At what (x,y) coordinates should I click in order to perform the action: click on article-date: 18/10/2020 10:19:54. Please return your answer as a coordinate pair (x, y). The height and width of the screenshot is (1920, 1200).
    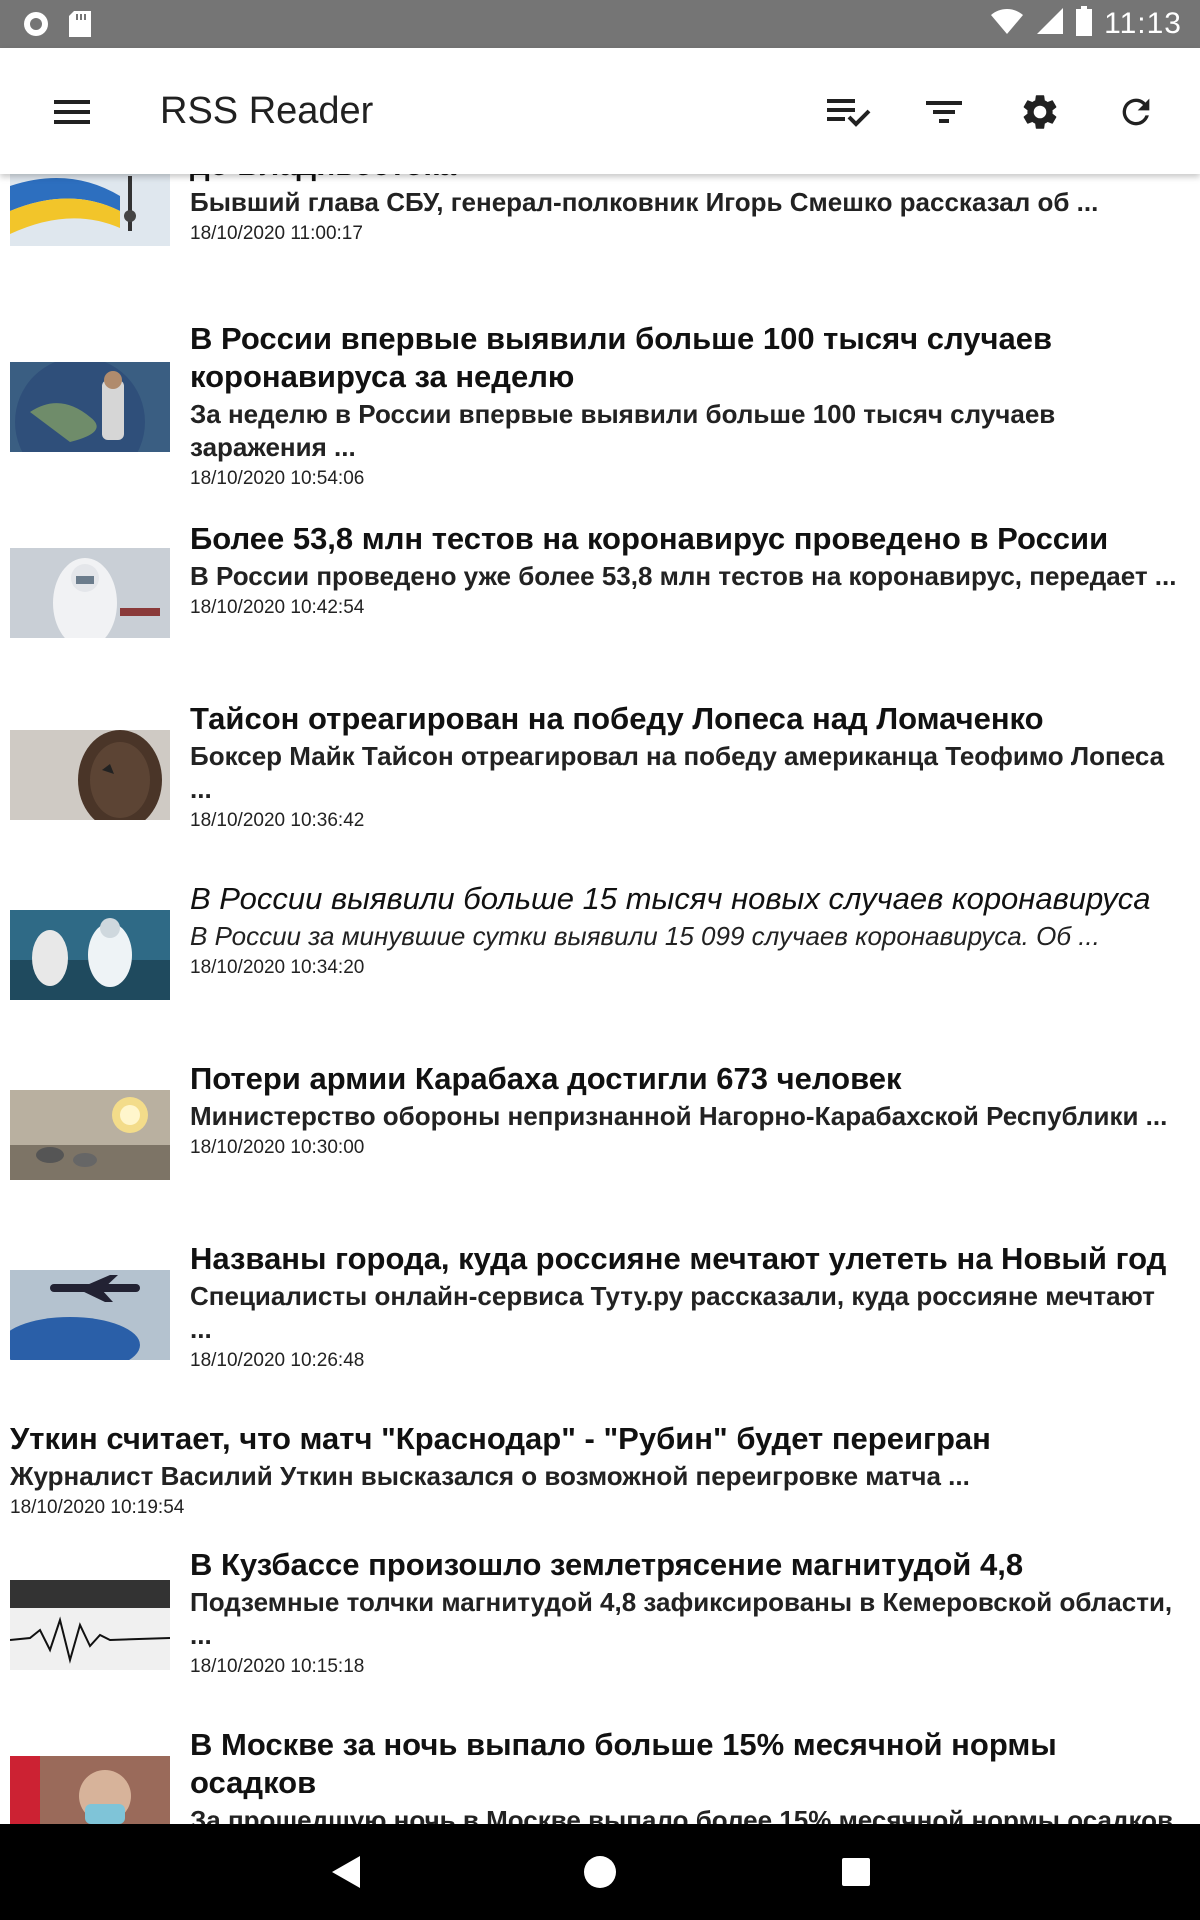
    Looking at the image, I should click on (97, 1507).